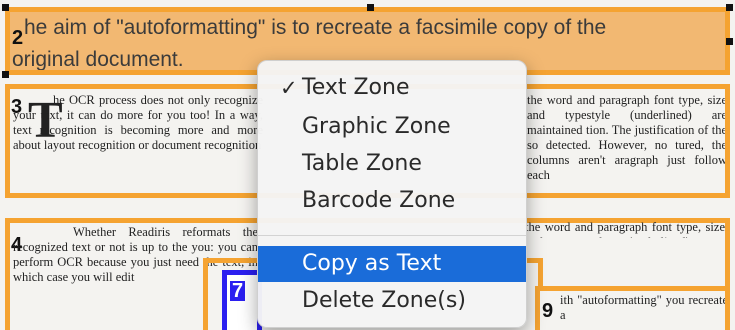 This screenshot has height=330, width=735. What do you see at coordinates (372, 263) in the screenshot?
I see `menu-item-label: Copy as Text` at bounding box center [372, 263].